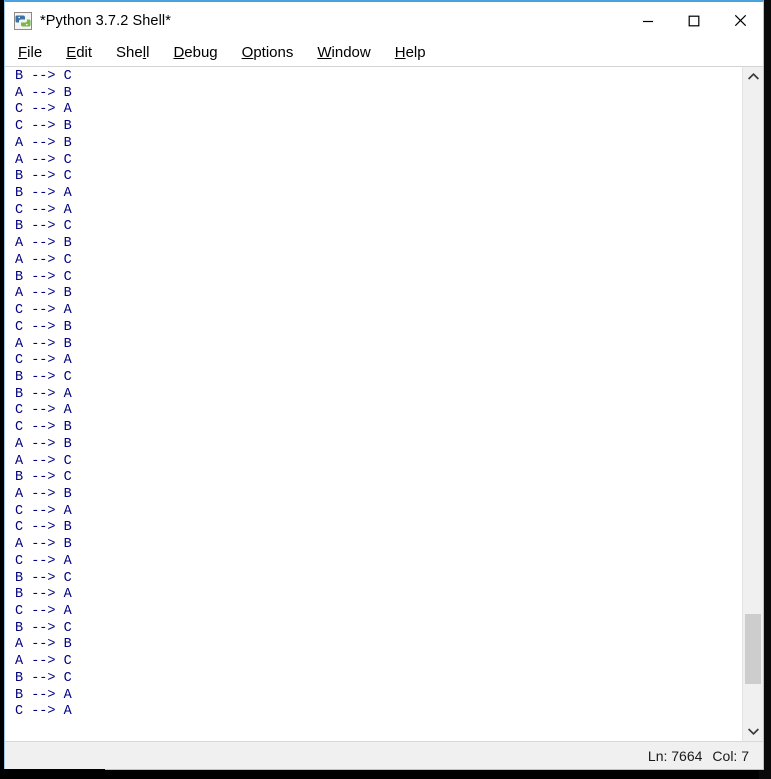 This screenshot has width=771, height=779. I want to click on scrollbar-track, so click(753, 404).